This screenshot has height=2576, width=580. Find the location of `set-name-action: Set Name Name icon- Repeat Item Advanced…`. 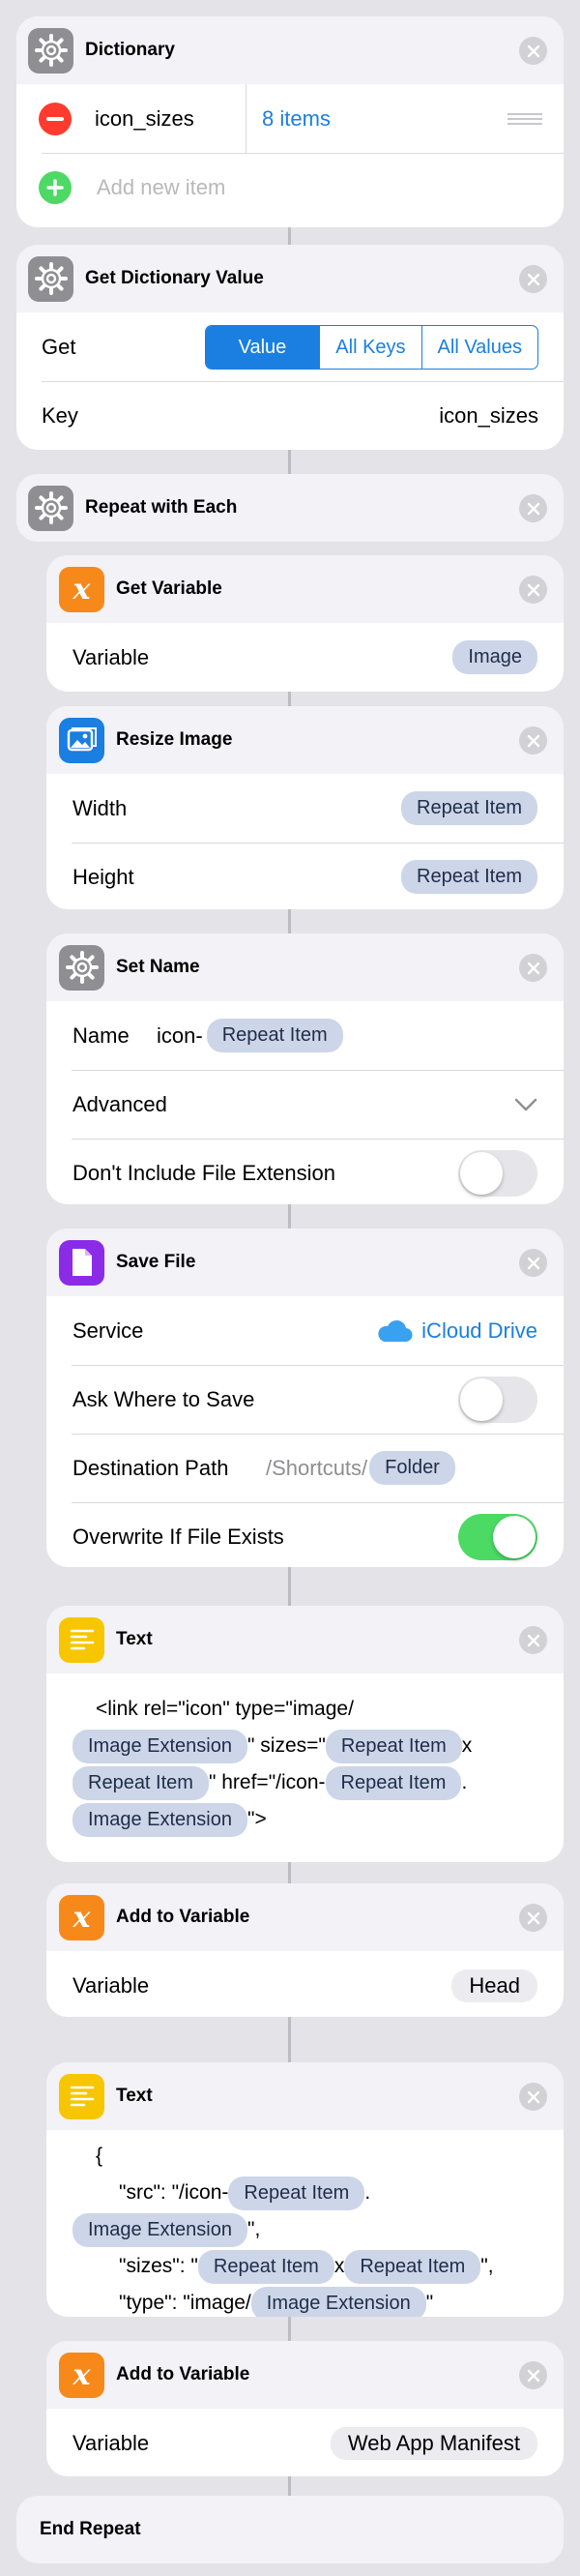

set-name-action: Set Name Name icon- Repeat Item Advanced… is located at coordinates (305, 1068).